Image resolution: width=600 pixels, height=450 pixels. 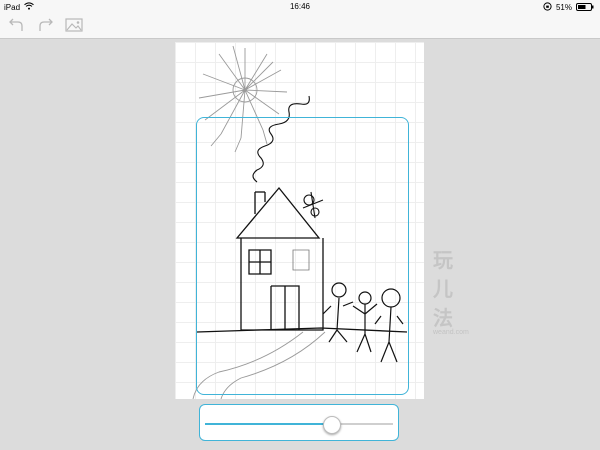 I want to click on redo-icon, so click(x=46, y=24).